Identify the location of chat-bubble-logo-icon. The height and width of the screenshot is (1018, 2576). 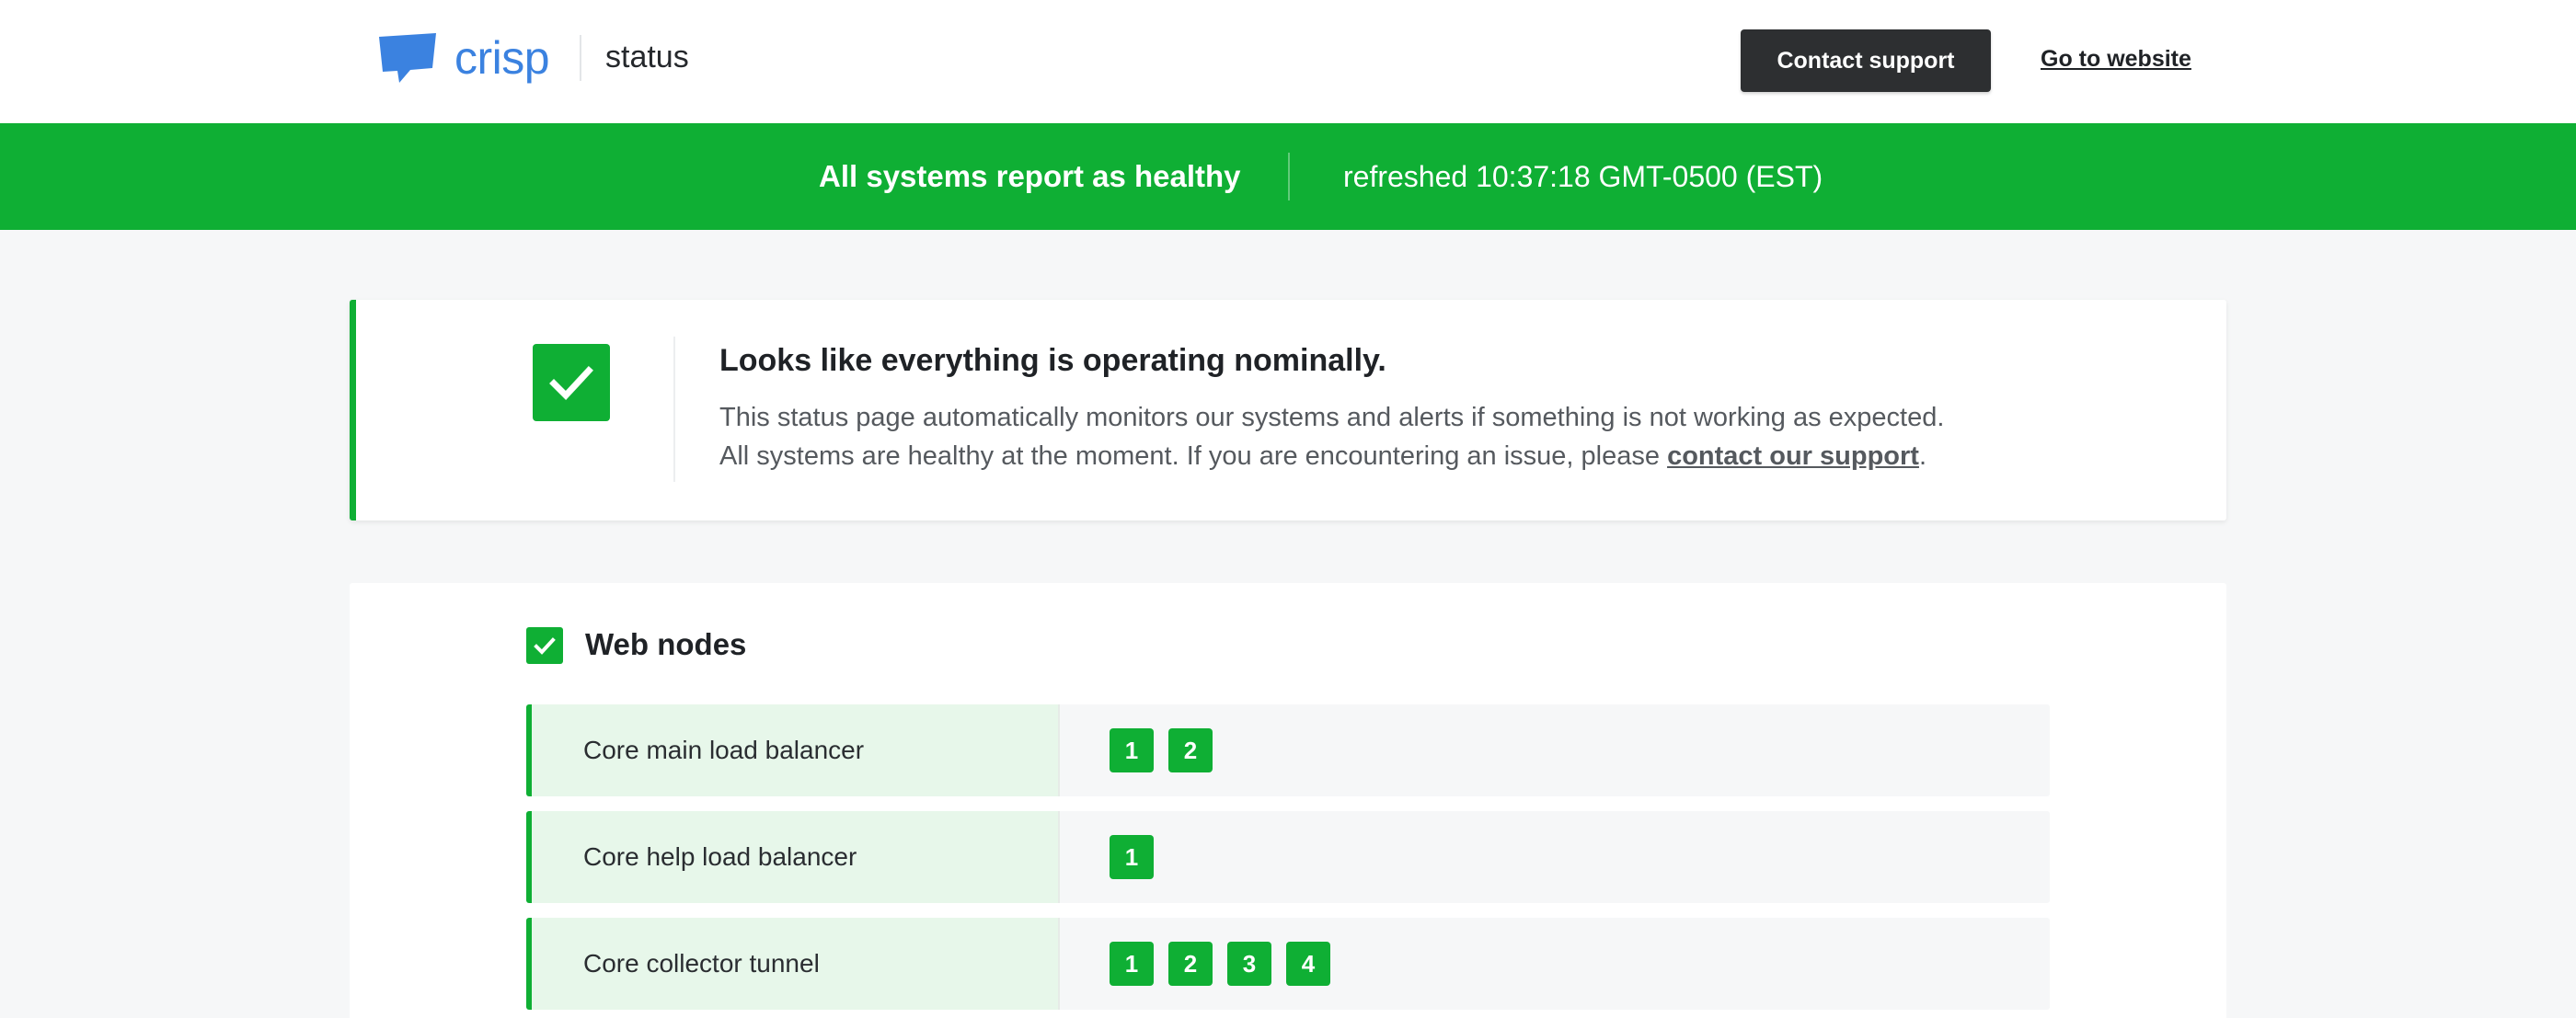
(407, 58).